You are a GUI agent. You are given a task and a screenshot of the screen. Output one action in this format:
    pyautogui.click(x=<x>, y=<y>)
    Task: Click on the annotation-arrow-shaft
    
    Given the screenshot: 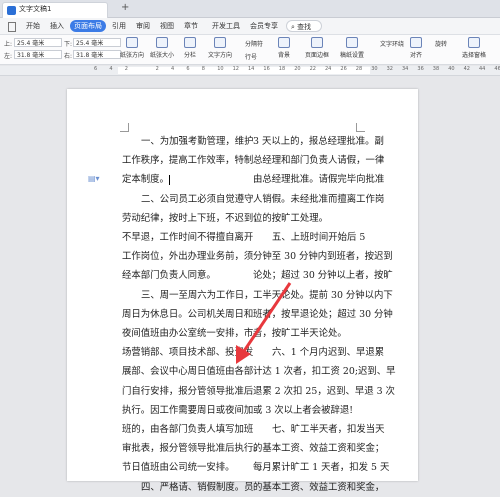 What is the action you would take?
    pyautogui.click(x=265, y=320)
    